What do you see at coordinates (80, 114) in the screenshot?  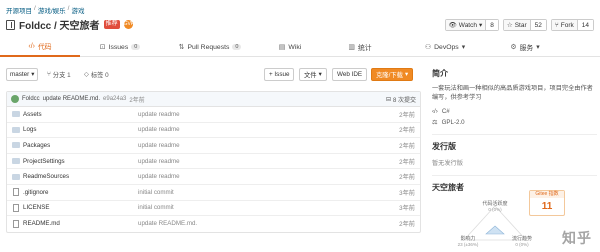 I see `file-name: Assets` at bounding box center [80, 114].